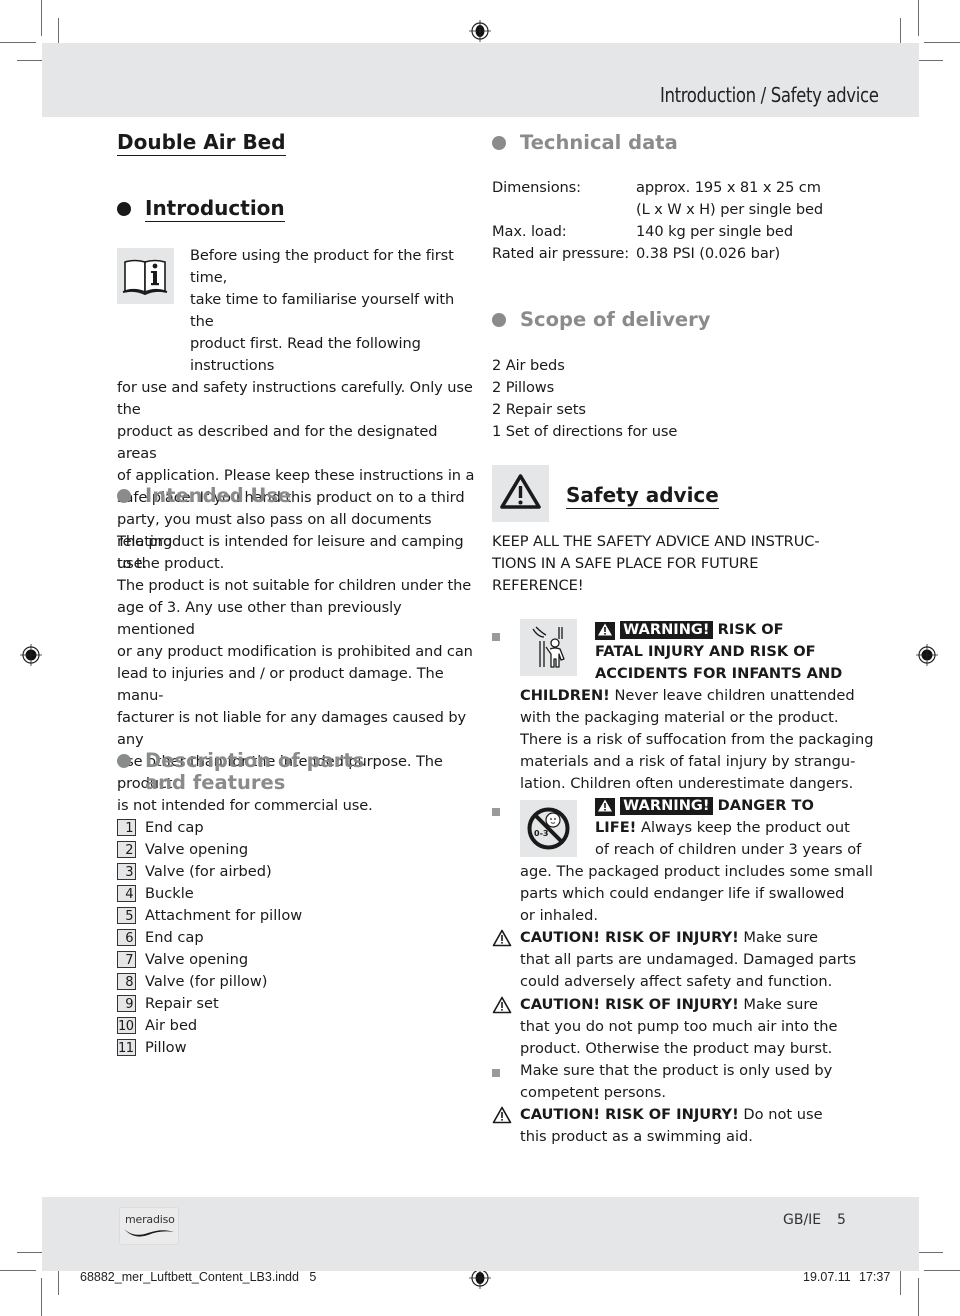 This screenshot has height=1316, width=960. Describe the element at coordinates (559, 915) in the screenshot. I see `text-line: or inhaled.` at that location.